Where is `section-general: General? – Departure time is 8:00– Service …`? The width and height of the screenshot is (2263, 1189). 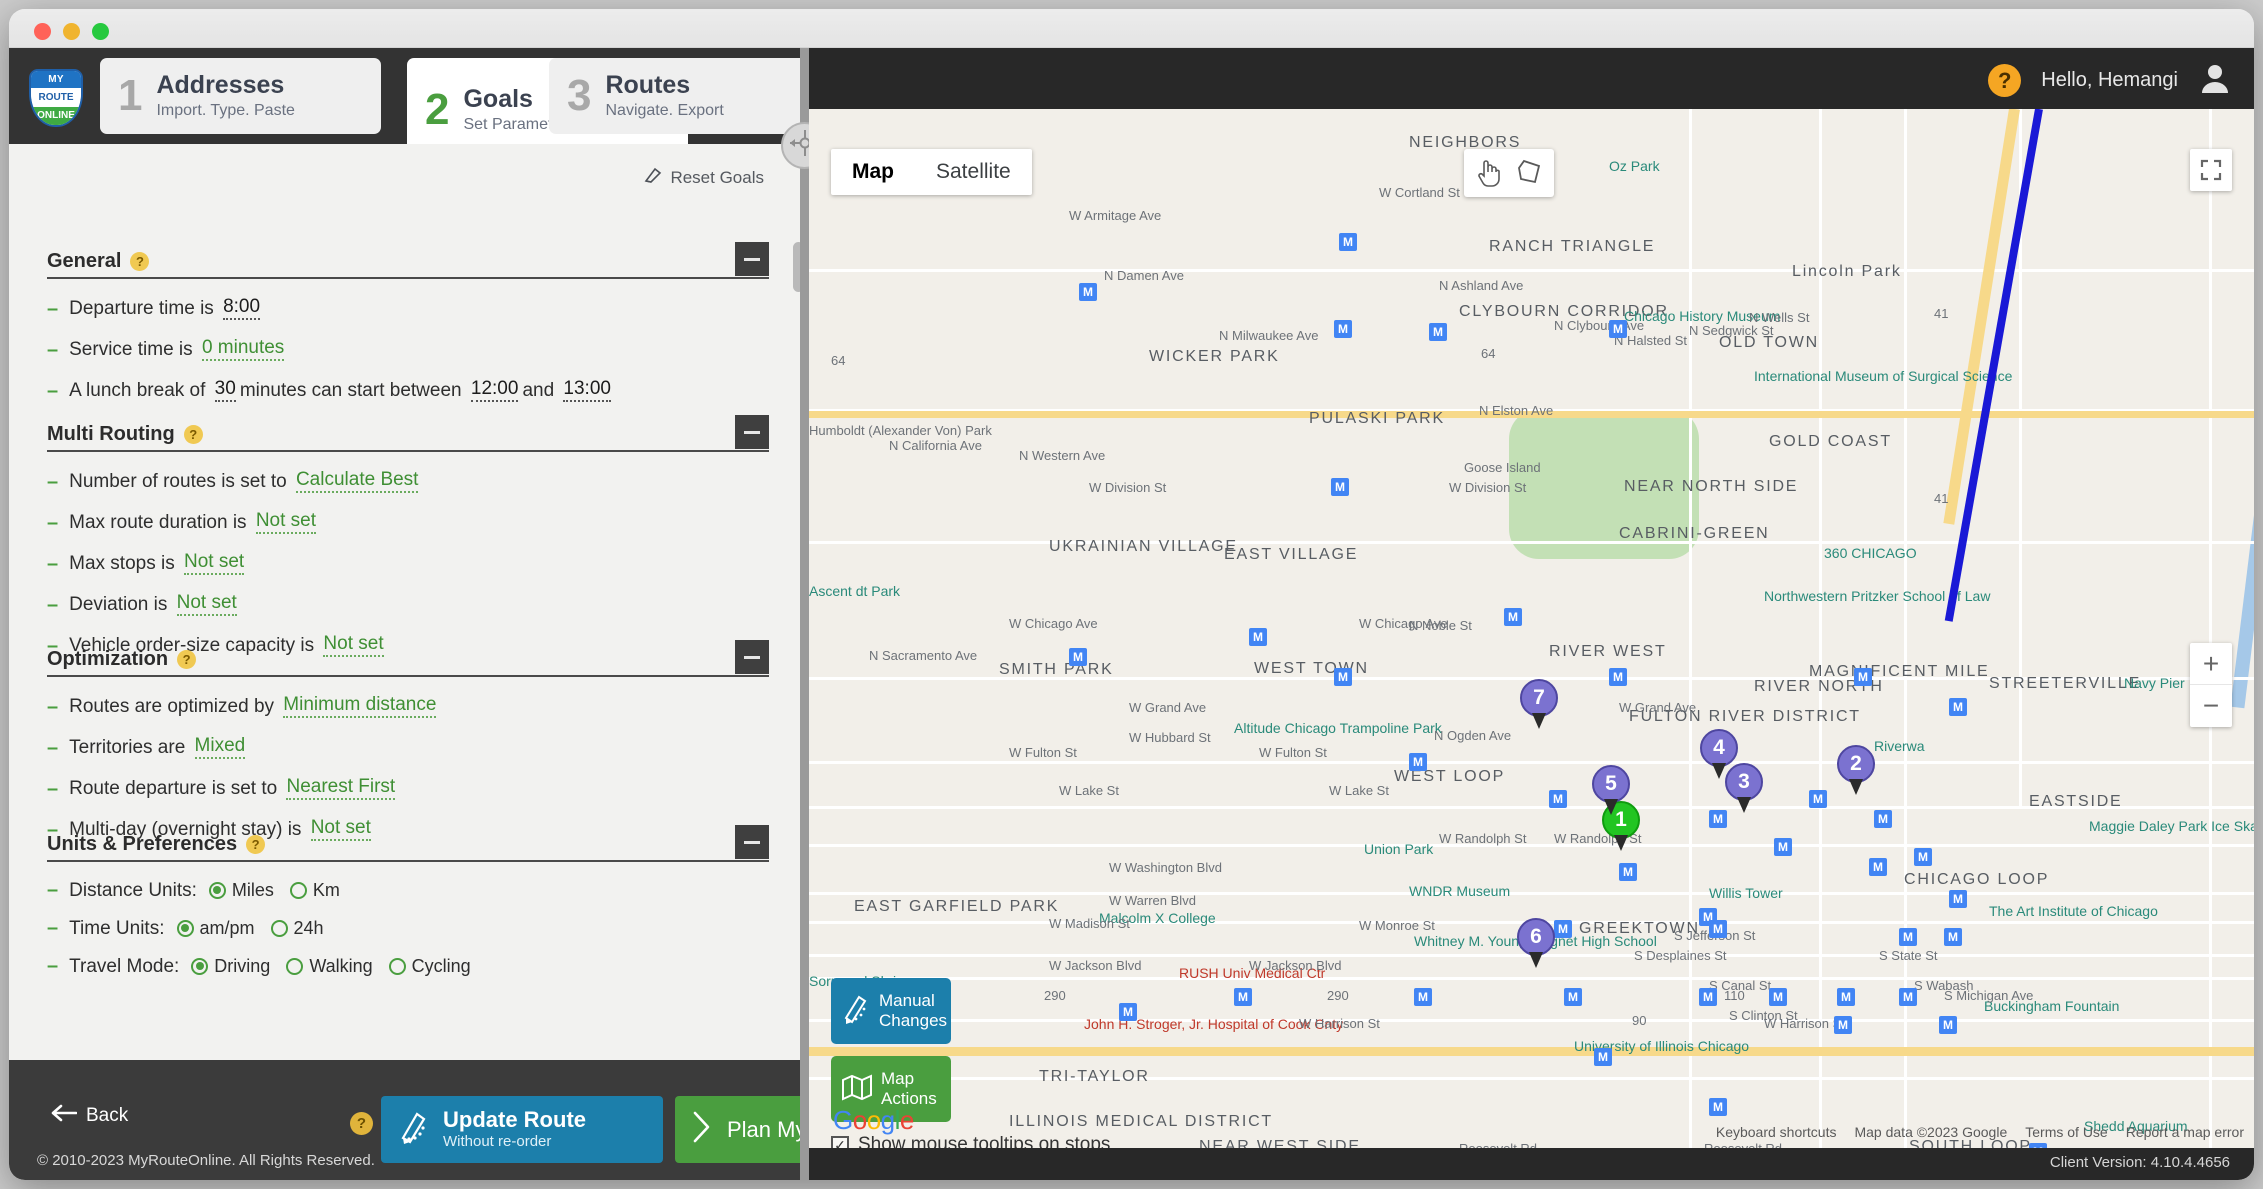
section-general: General? – Departure time is 8:00– Service … is located at coordinates (408, 320).